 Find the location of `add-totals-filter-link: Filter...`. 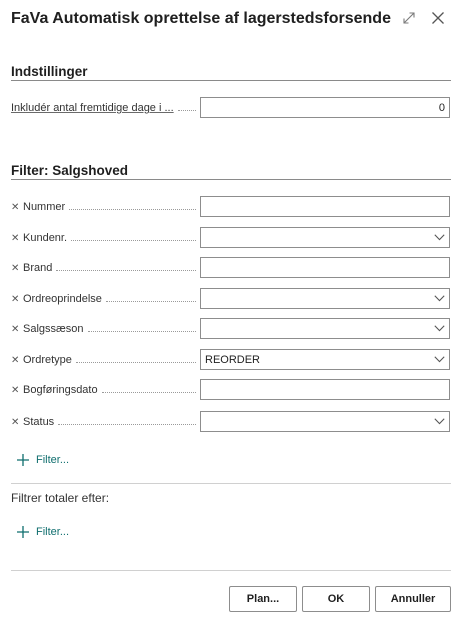

add-totals-filter-link: Filter... is located at coordinates (42, 532).